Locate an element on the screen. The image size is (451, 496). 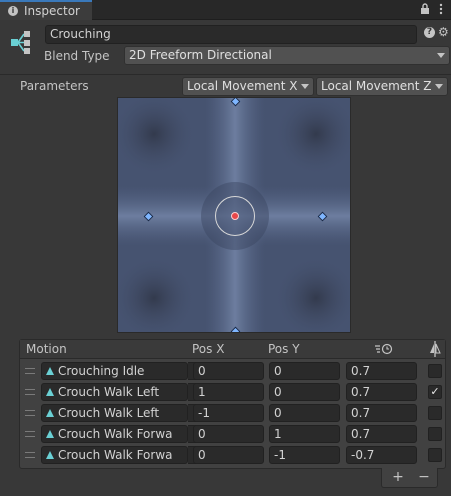
pos-x-field: 1 is located at coordinates (228, 392).